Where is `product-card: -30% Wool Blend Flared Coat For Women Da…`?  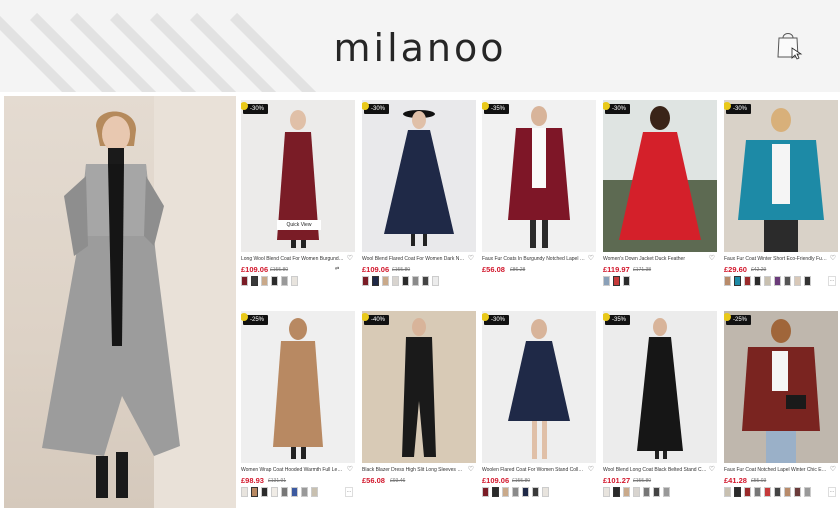 product-card: -30% Wool Blend Flared Coat For Women Da… is located at coordinates (419, 200).